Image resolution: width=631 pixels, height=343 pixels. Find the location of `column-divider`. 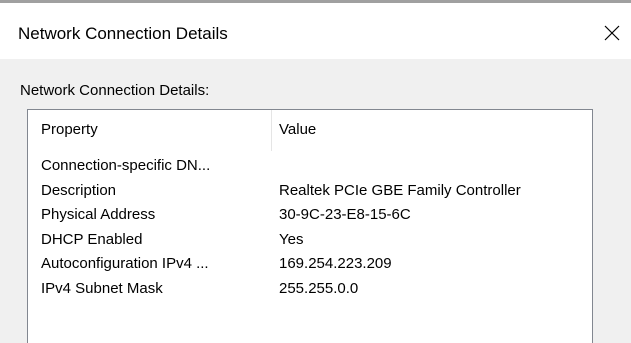

column-divider is located at coordinates (271, 130).